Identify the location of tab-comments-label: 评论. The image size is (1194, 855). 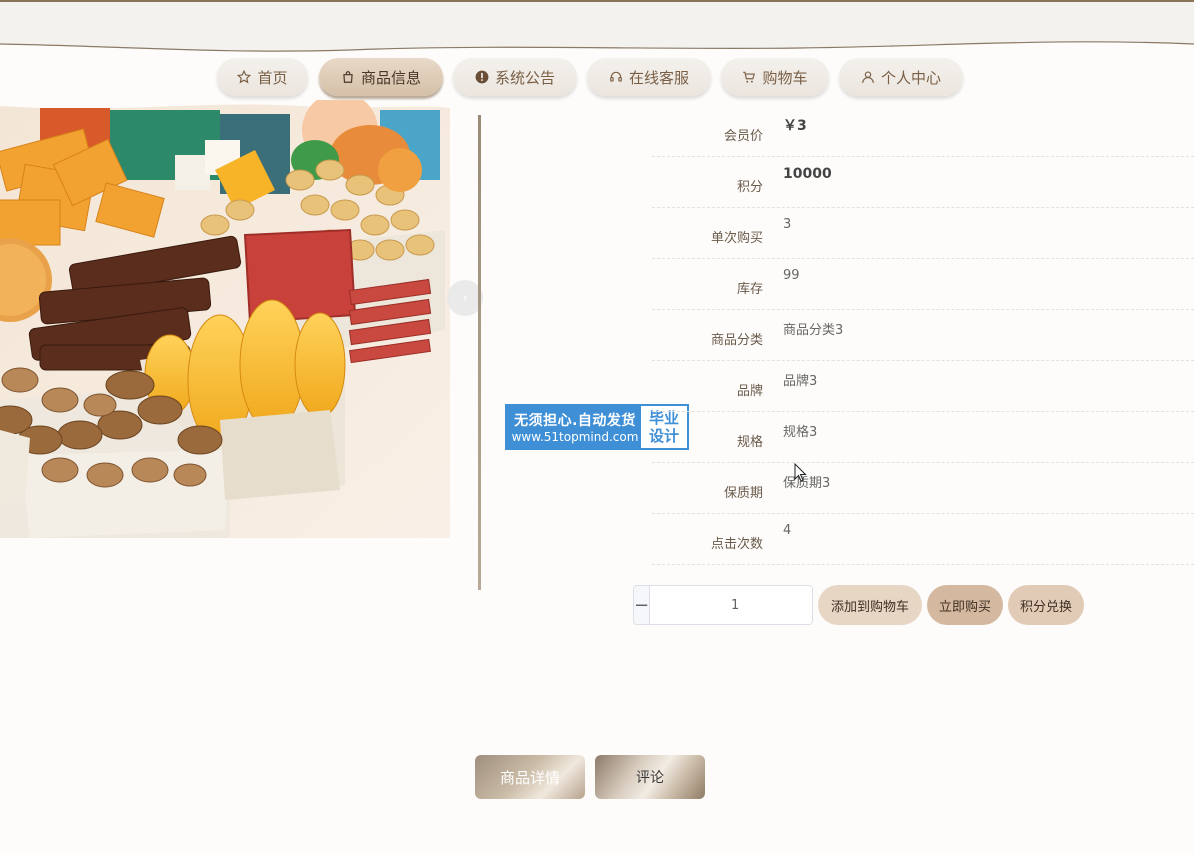
(650, 778).